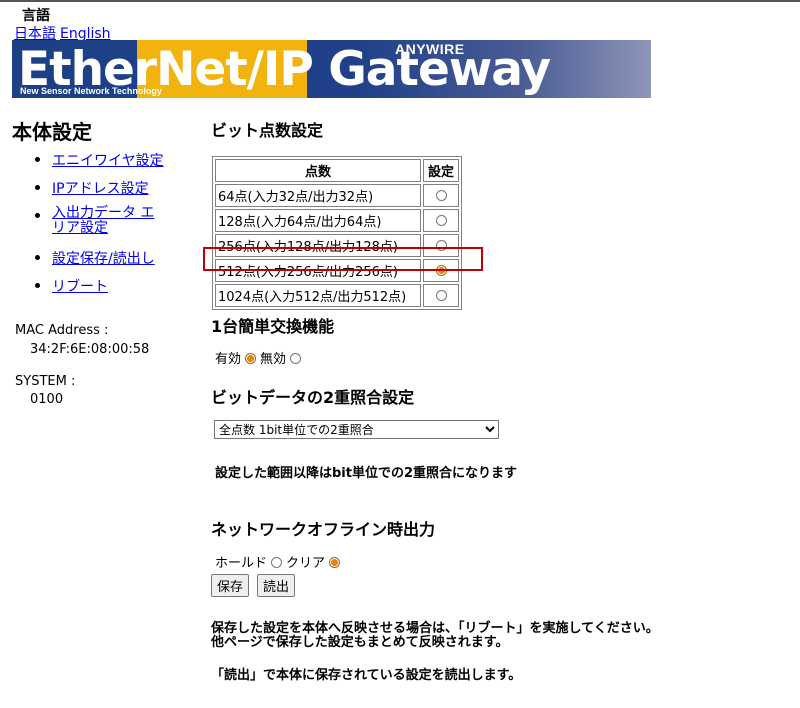  What do you see at coordinates (91, 91) in the screenshot?
I see `banner-subtitle: New Sensor Network Technology` at bounding box center [91, 91].